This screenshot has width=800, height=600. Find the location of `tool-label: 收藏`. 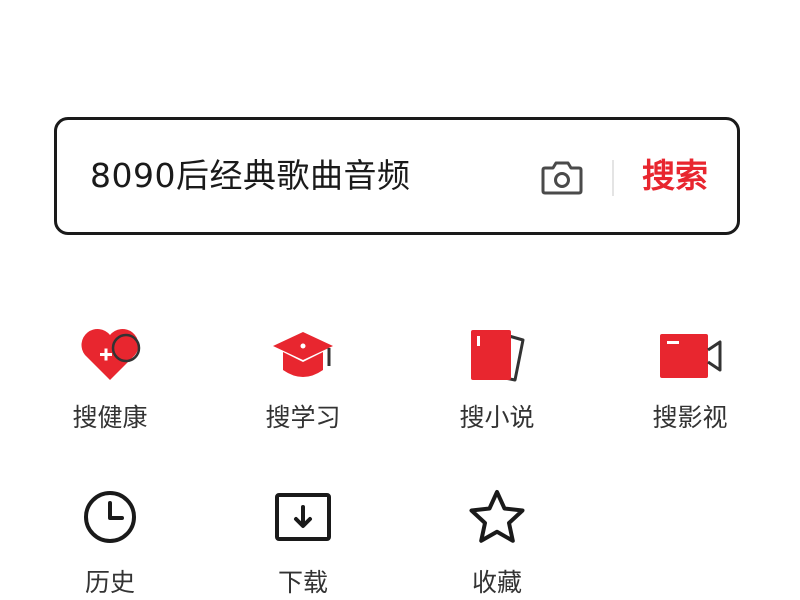

tool-label: 收藏 is located at coordinates (496, 582).